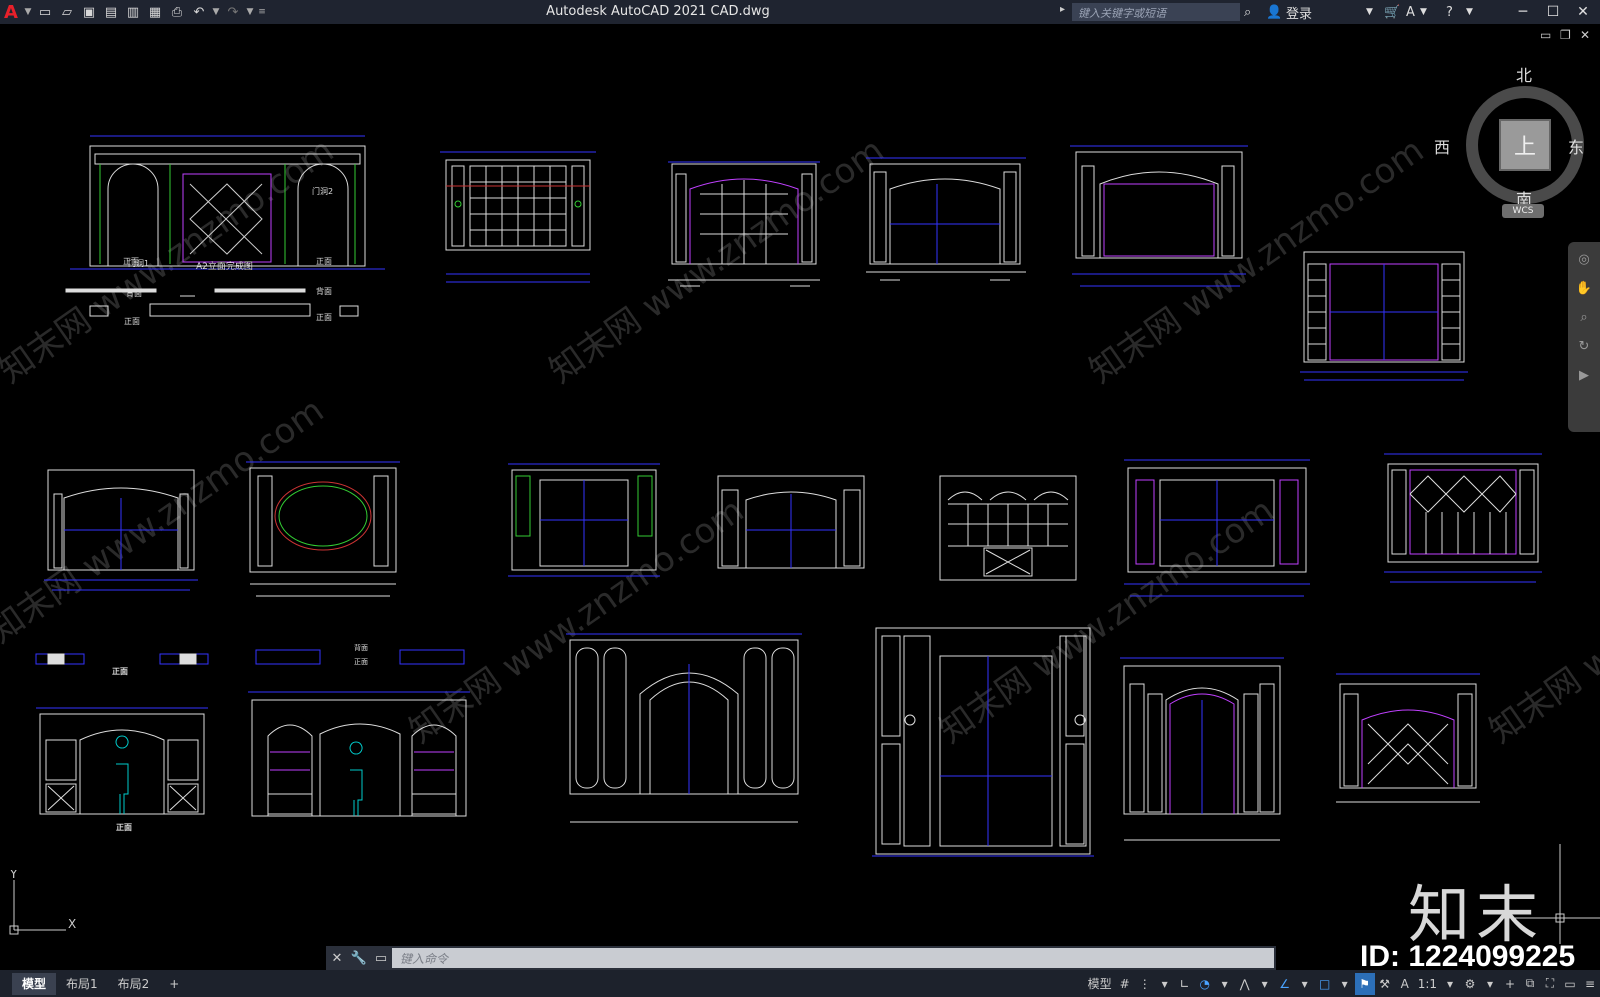 Image resolution: width=1600 pixels, height=997 pixels. Describe the element at coordinates (1427, 984) in the screenshot. I see `annotation-scale-value: 1:1` at that location.